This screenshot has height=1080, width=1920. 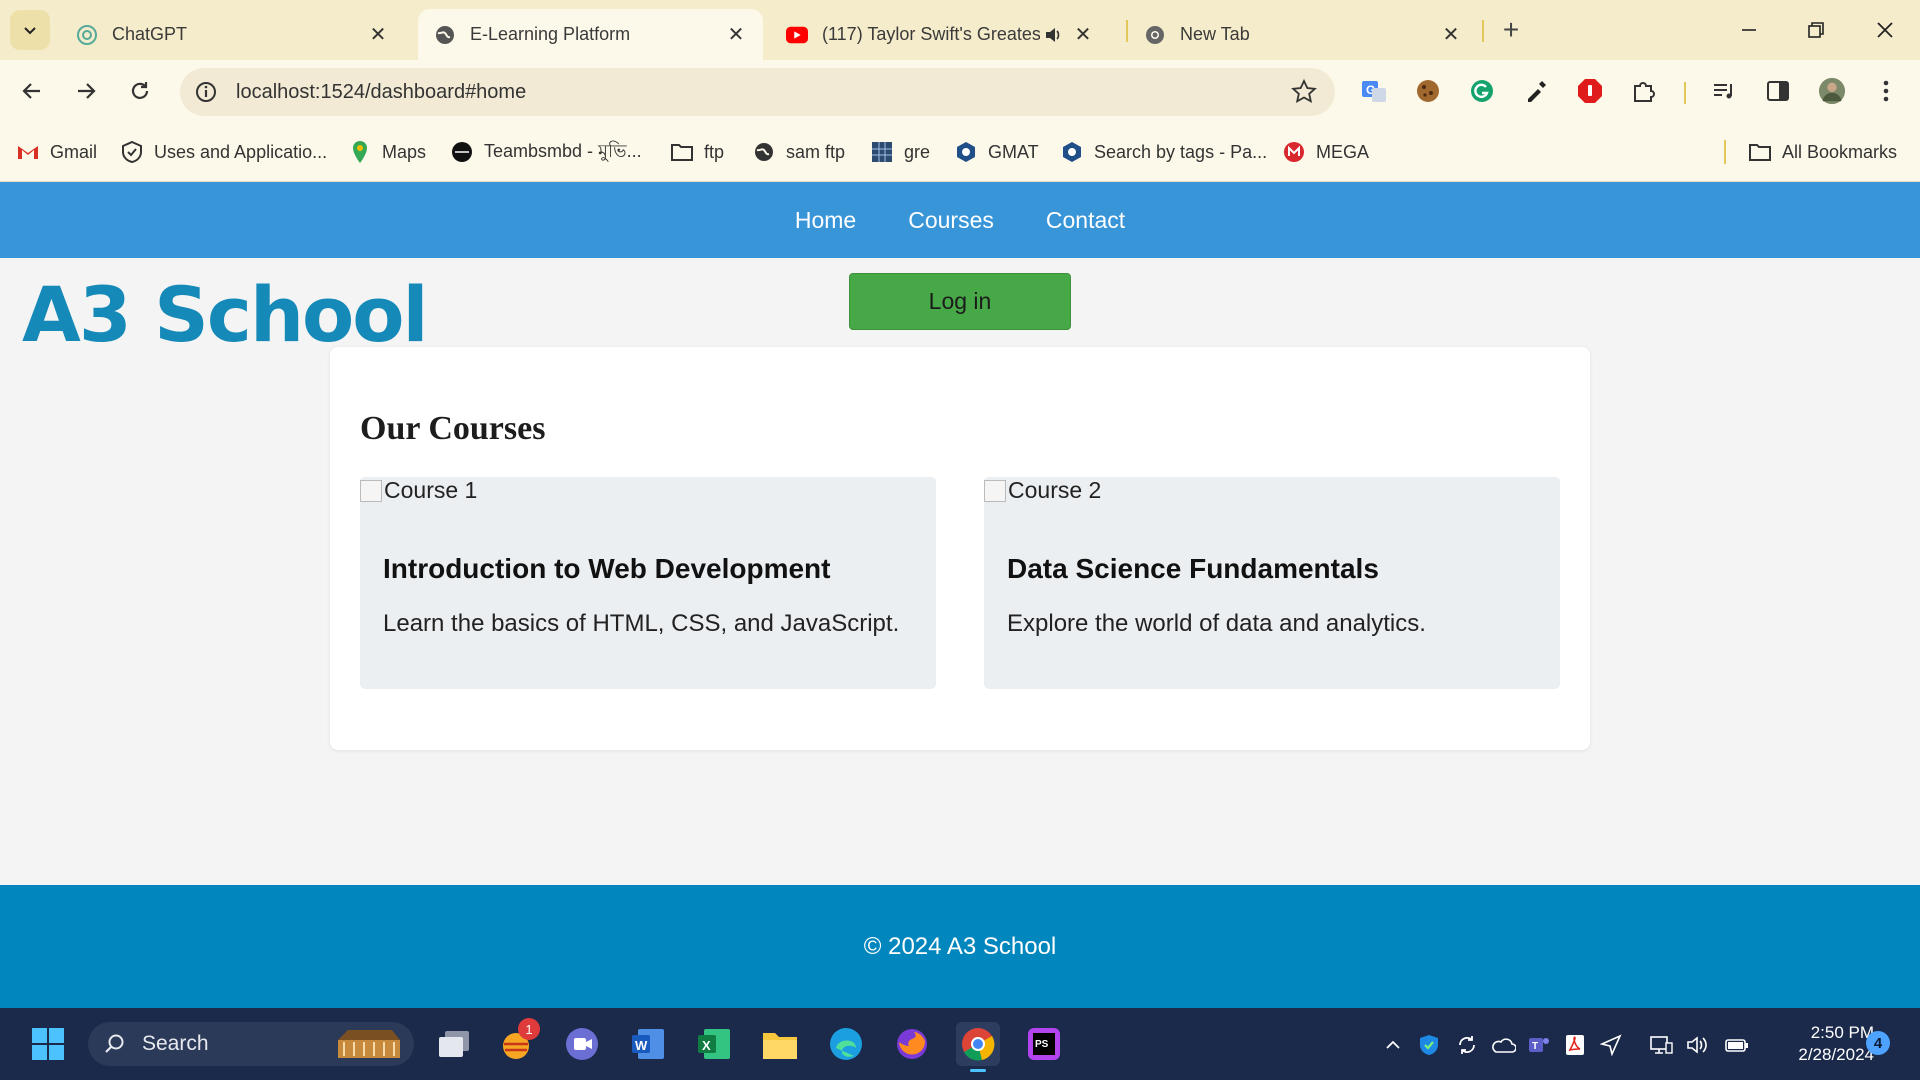 What do you see at coordinates (1511, 29) in the screenshot?
I see `new-tab-button: +` at bounding box center [1511, 29].